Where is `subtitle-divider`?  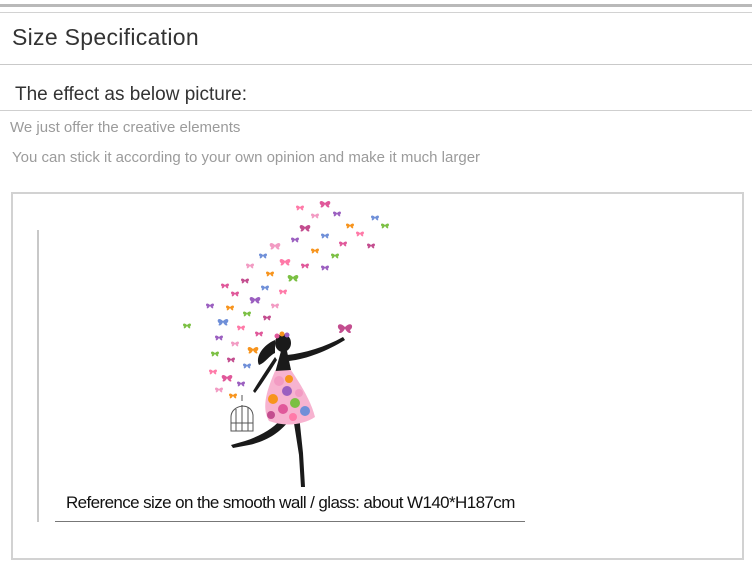
subtitle-divider is located at coordinates (376, 110).